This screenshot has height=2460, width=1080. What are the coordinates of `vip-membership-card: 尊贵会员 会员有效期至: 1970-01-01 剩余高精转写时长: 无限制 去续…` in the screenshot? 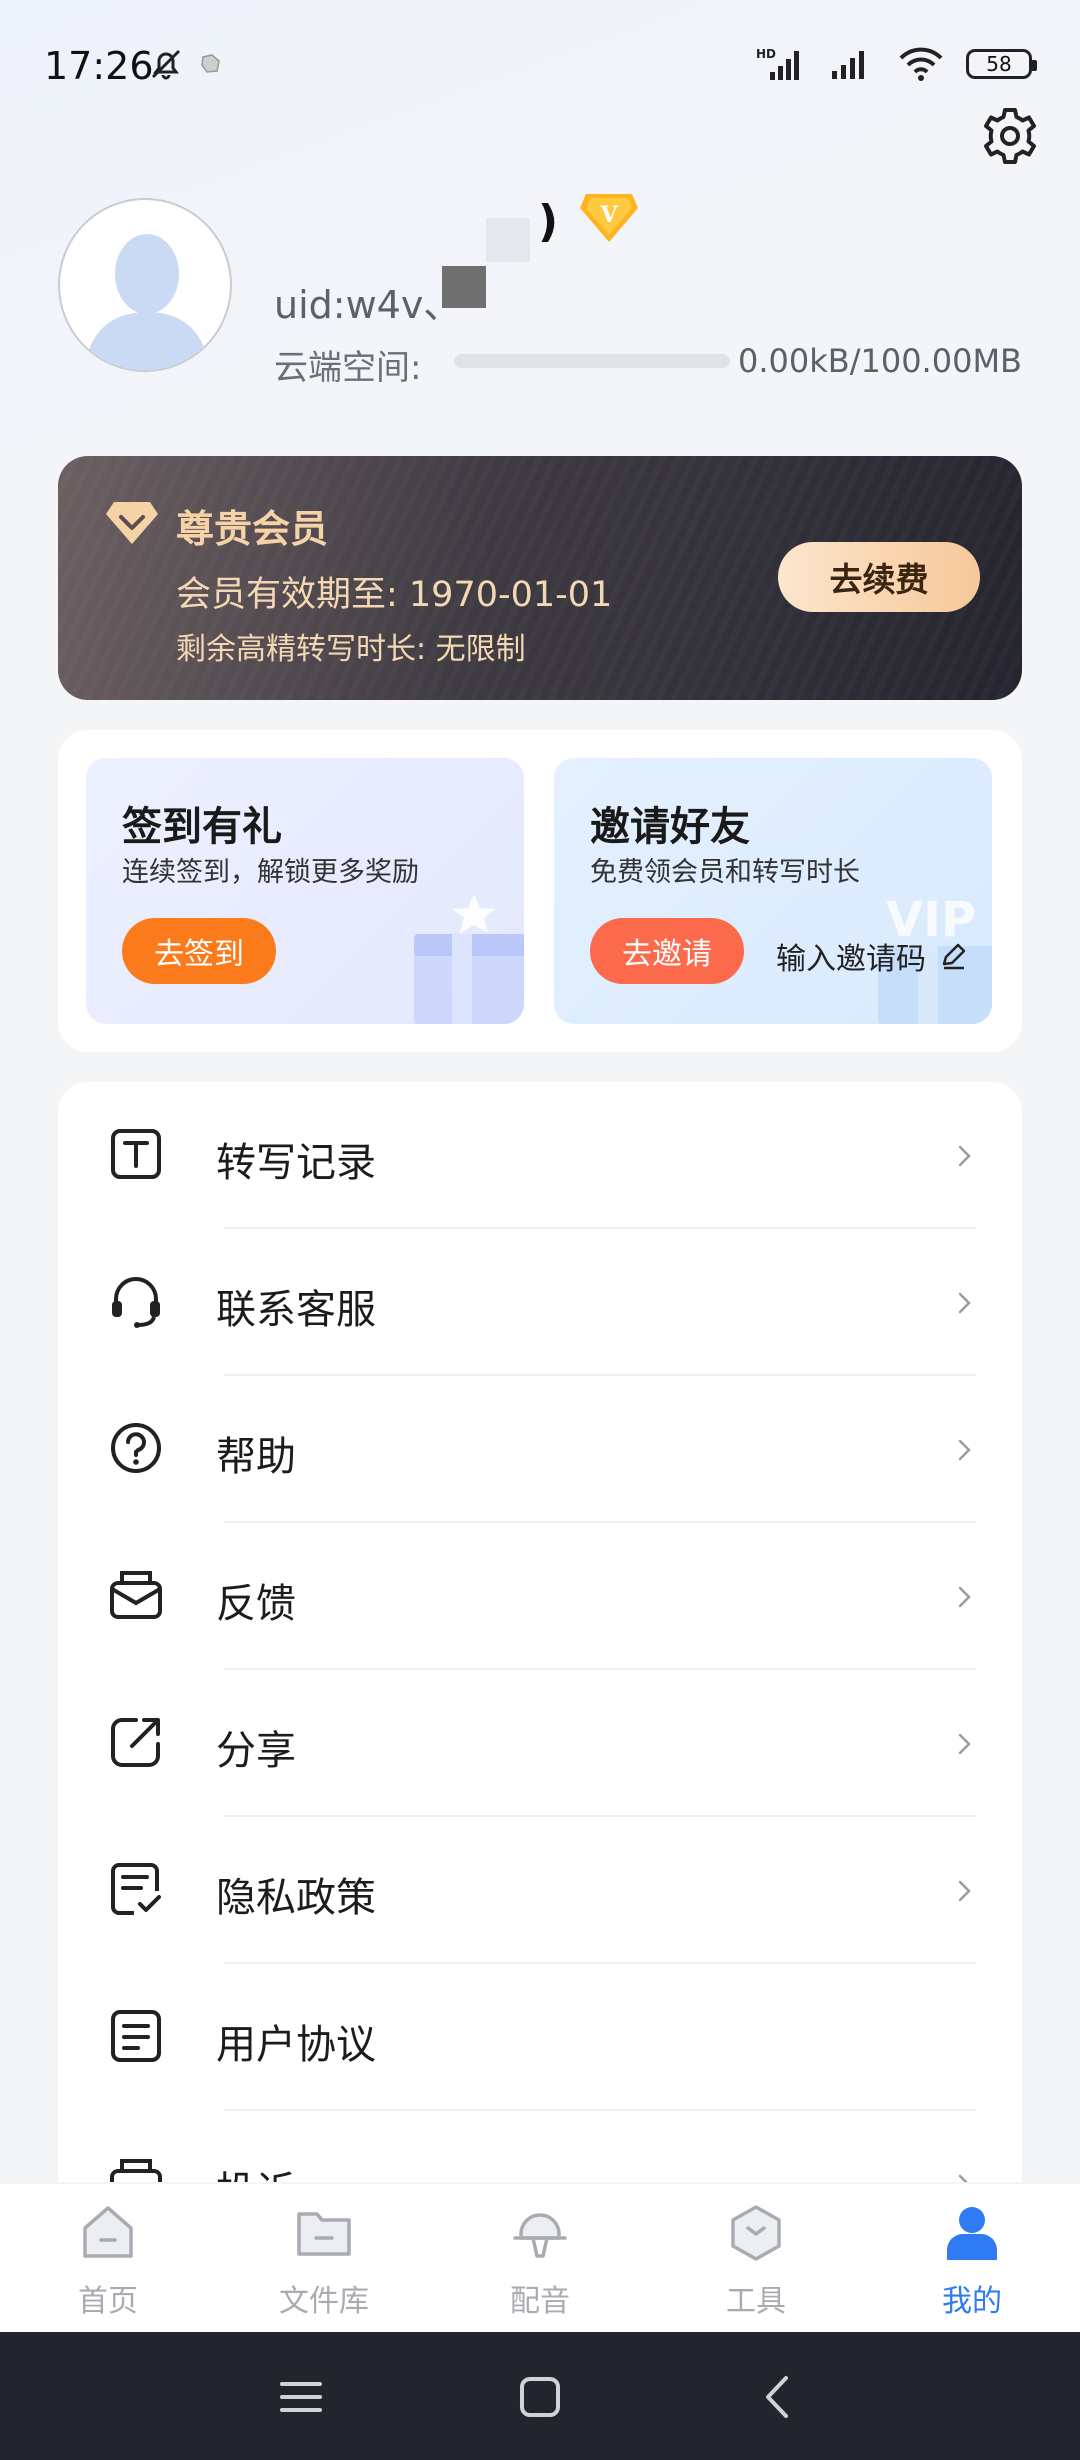 It's located at (540, 578).